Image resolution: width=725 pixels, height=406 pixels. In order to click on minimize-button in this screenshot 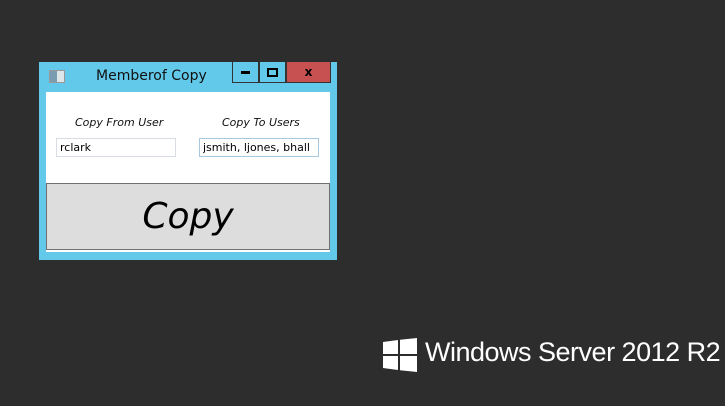, I will do `click(245, 72)`.